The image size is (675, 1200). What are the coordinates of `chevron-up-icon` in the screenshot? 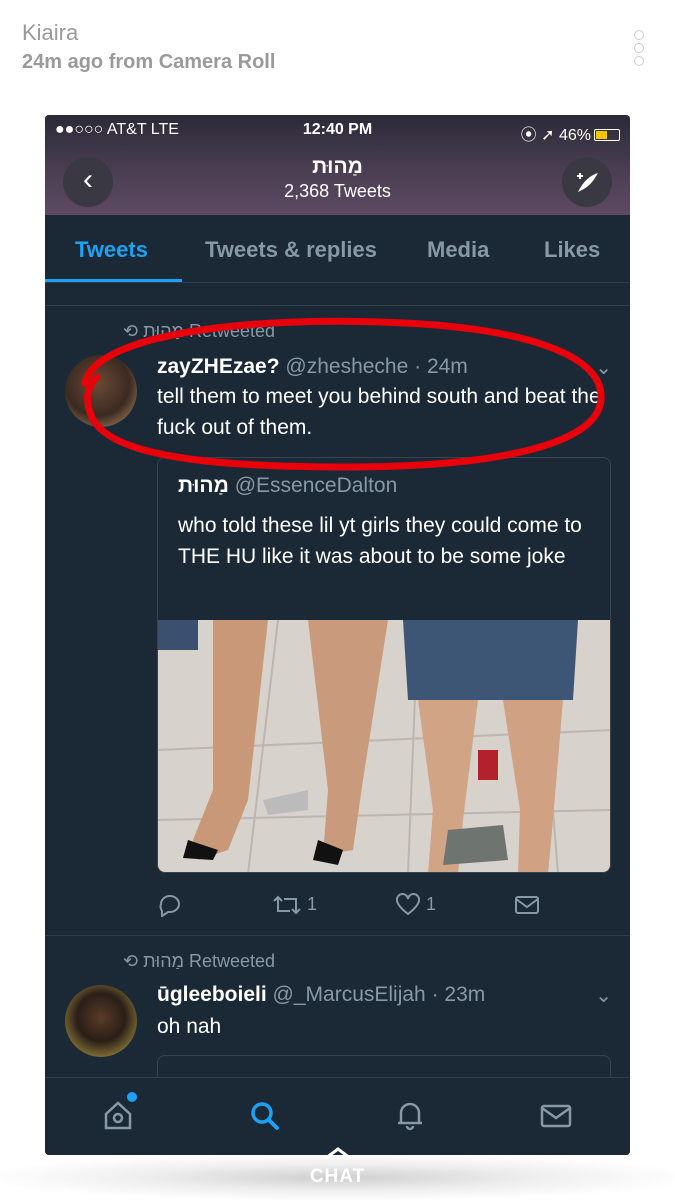 It's located at (338, 1153).